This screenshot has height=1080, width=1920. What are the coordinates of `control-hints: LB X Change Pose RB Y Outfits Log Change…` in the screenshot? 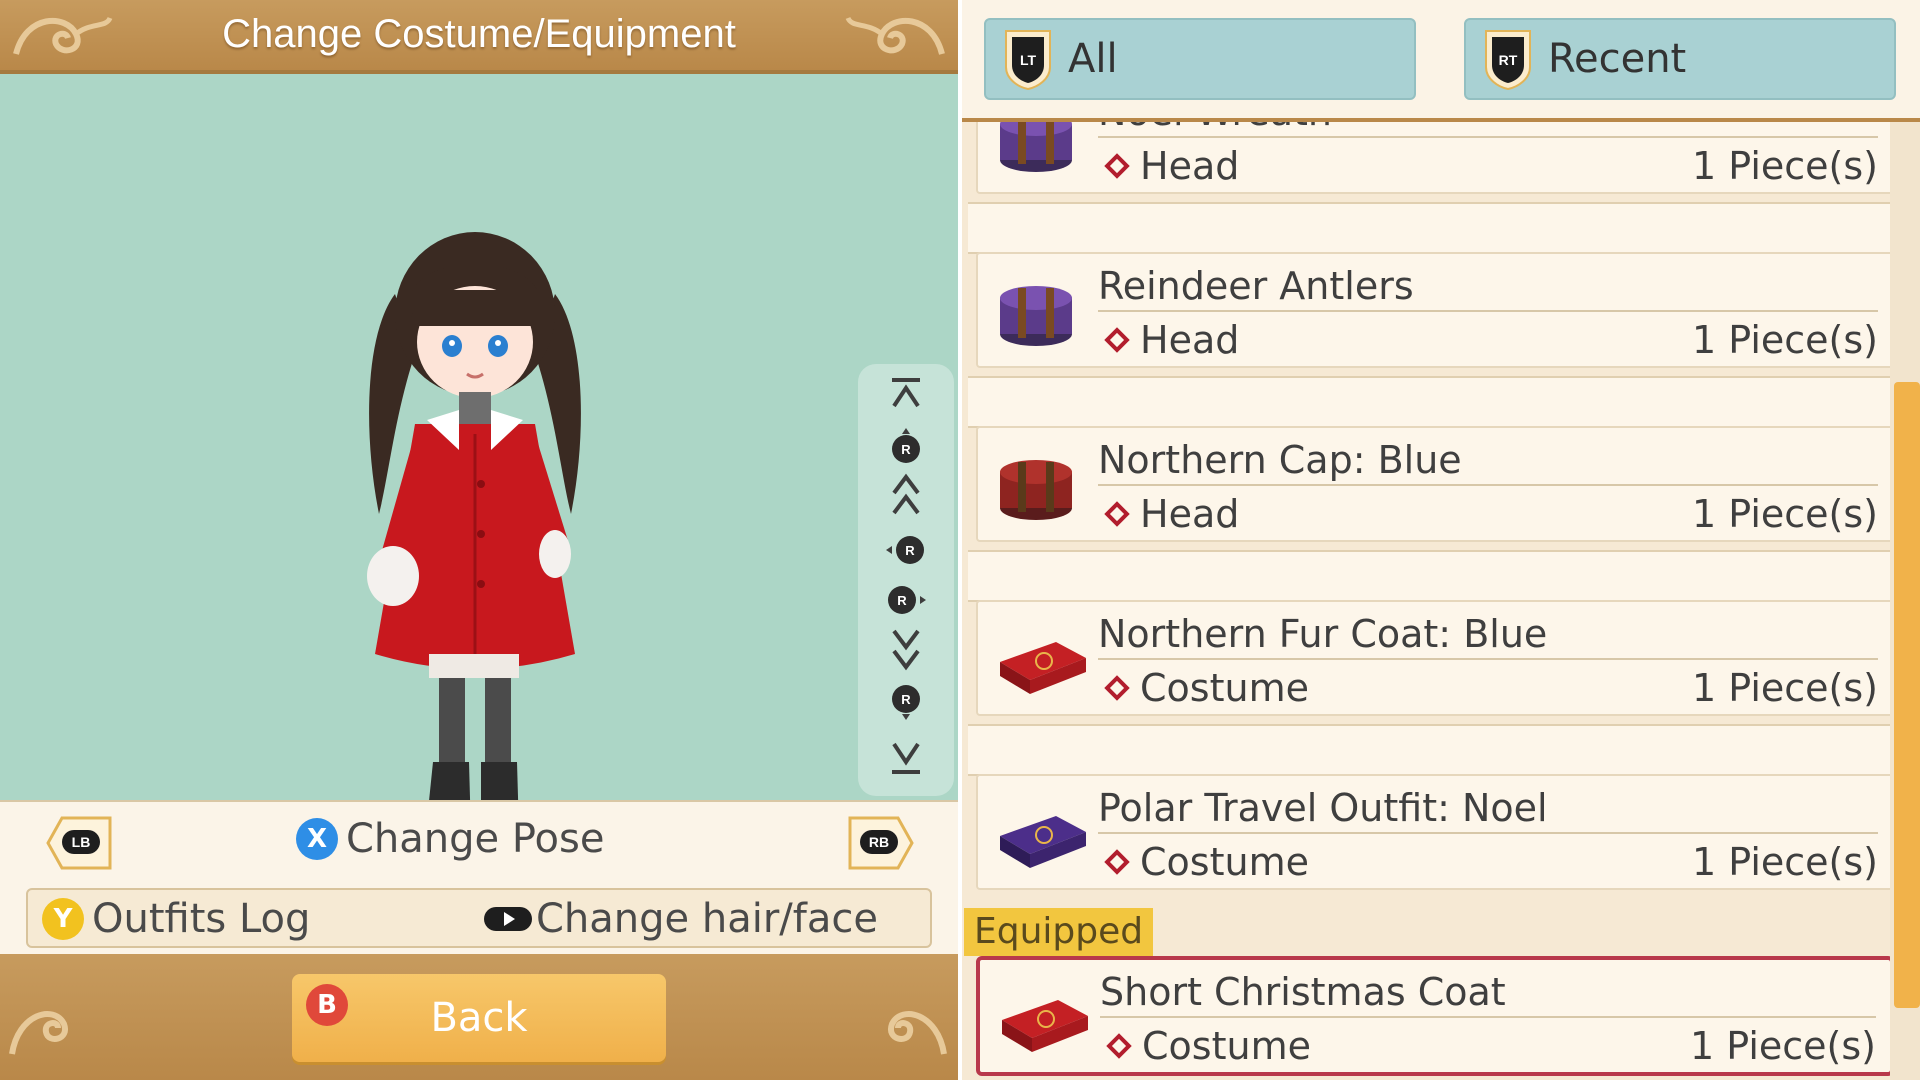 It's located at (479, 878).